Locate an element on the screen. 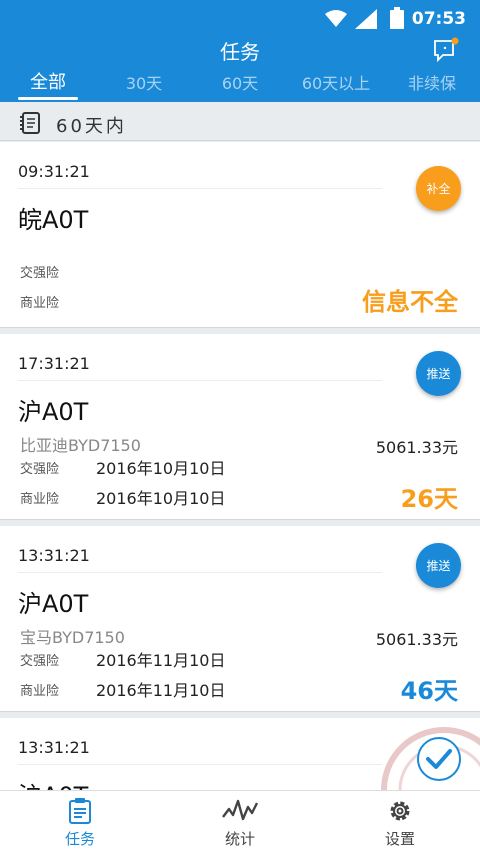 The height and width of the screenshot is (853, 480). check-icon is located at coordinates (439, 759).